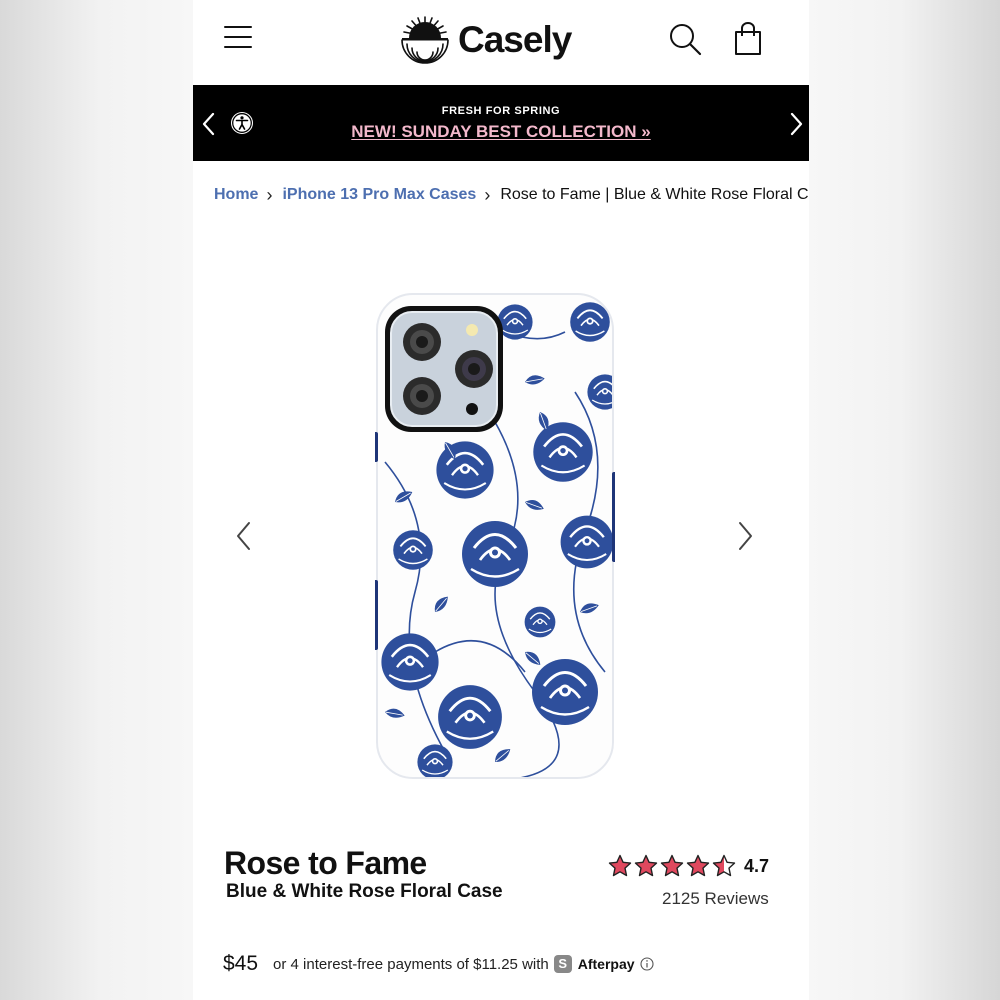 The width and height of the screenshot is (1000, 1000). Describe the element at coordinates (500, 131) in the screenshot. I see `promo-collection-link: NEW! SUNDAY BEST COLLECTION »` at that location.